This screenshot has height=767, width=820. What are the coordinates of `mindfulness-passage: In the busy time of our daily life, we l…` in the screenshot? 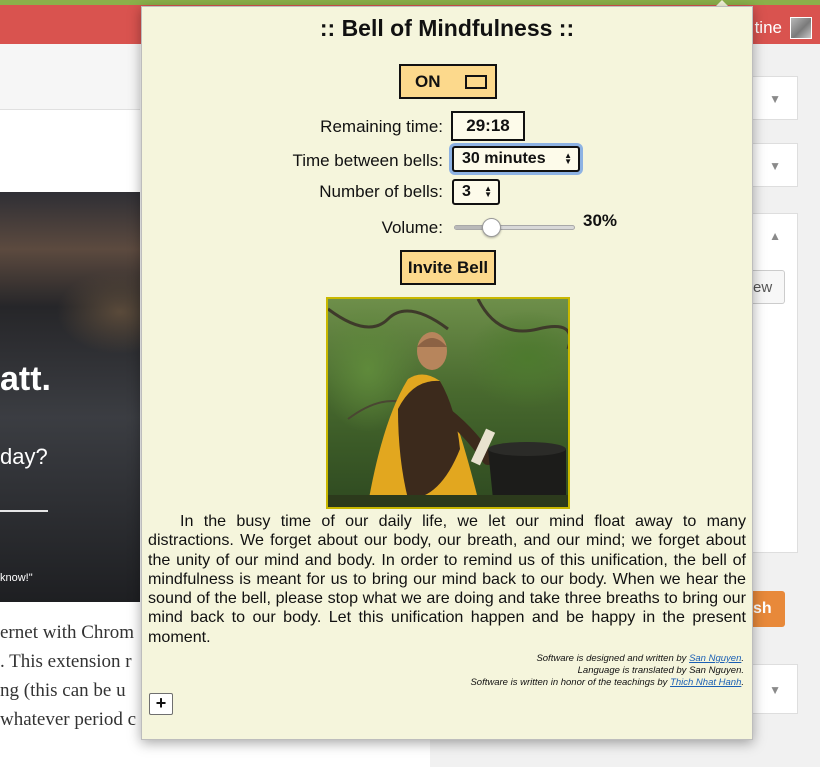 It's located at (447, 579).